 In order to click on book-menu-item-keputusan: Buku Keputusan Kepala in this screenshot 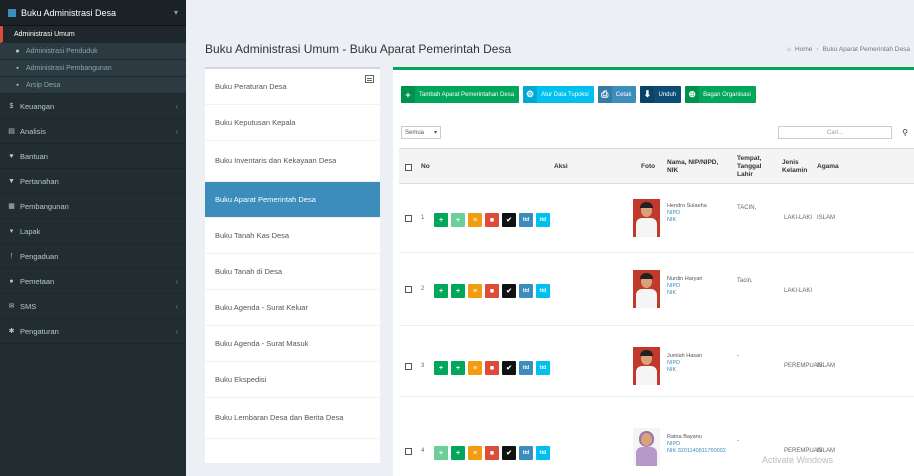, I will do `click(292, 123)`.